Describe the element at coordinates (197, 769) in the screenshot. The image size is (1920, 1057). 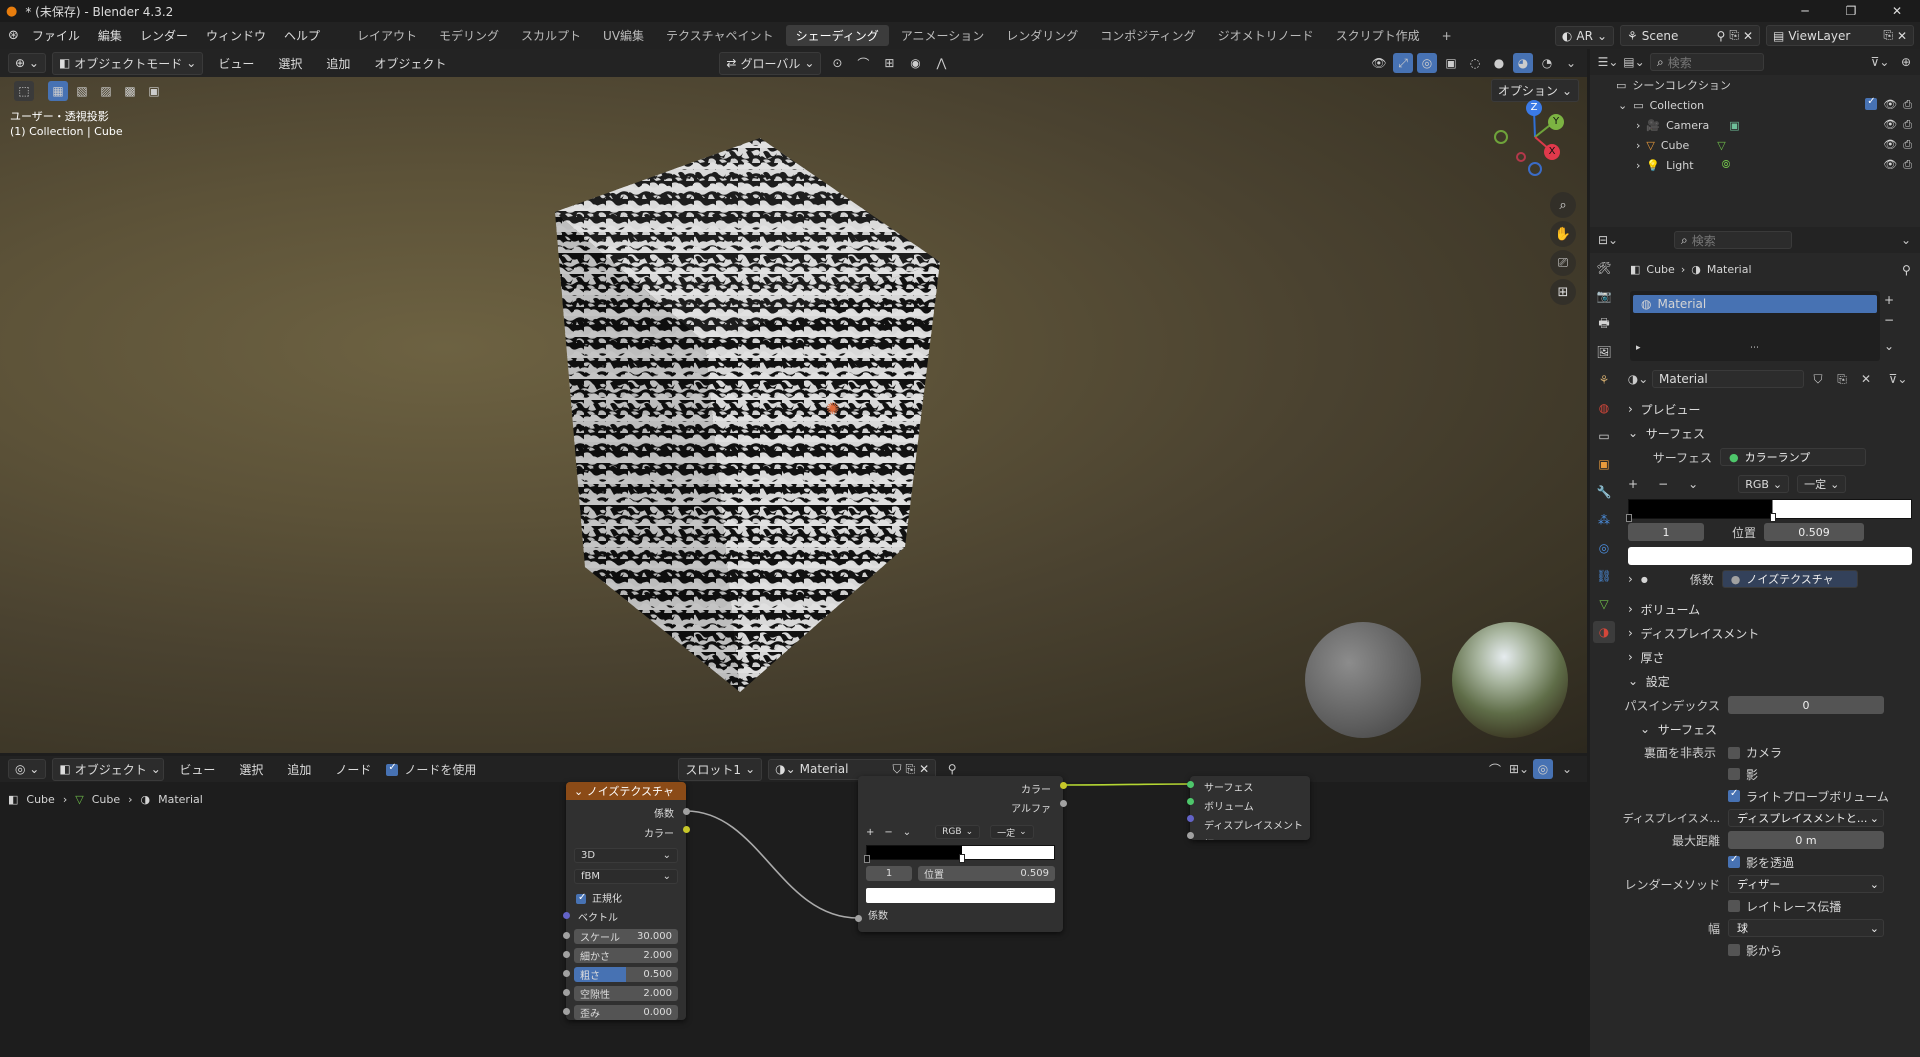
I see `node-menu-view: ビュー` at that location.